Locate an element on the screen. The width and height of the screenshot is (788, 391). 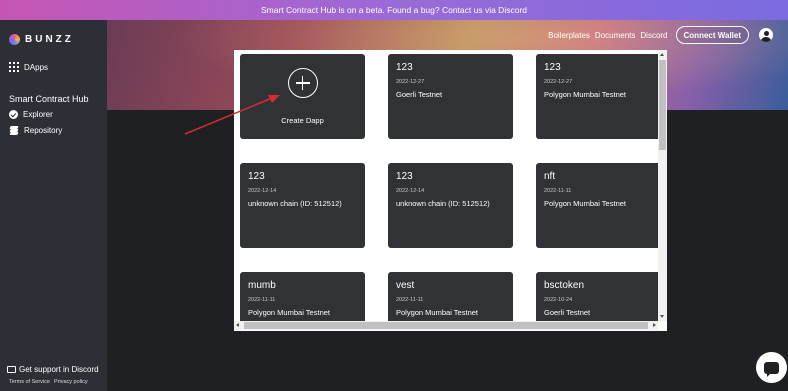
dapp-card: 123 2022-12-27 Polygon Mumbai Testnet is located at coordinates (597, 96).